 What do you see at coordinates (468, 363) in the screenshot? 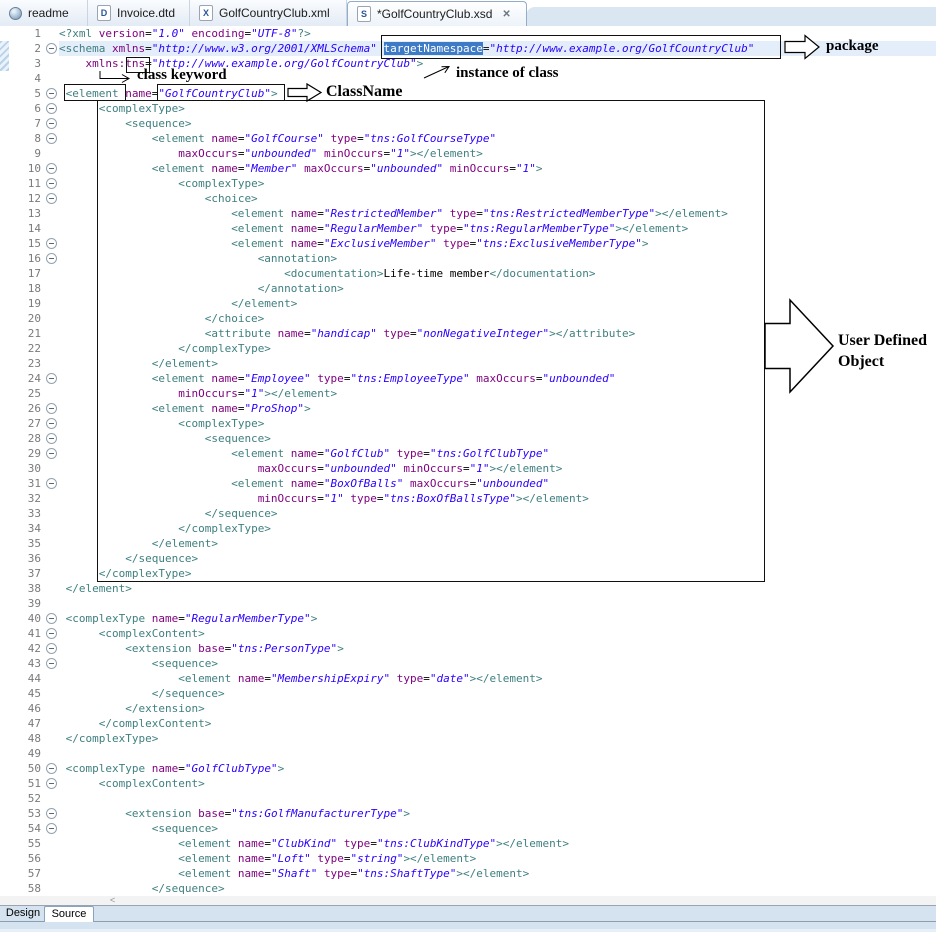
I see `code-line-23: 23 </element>` at bounding box center [468, 363].